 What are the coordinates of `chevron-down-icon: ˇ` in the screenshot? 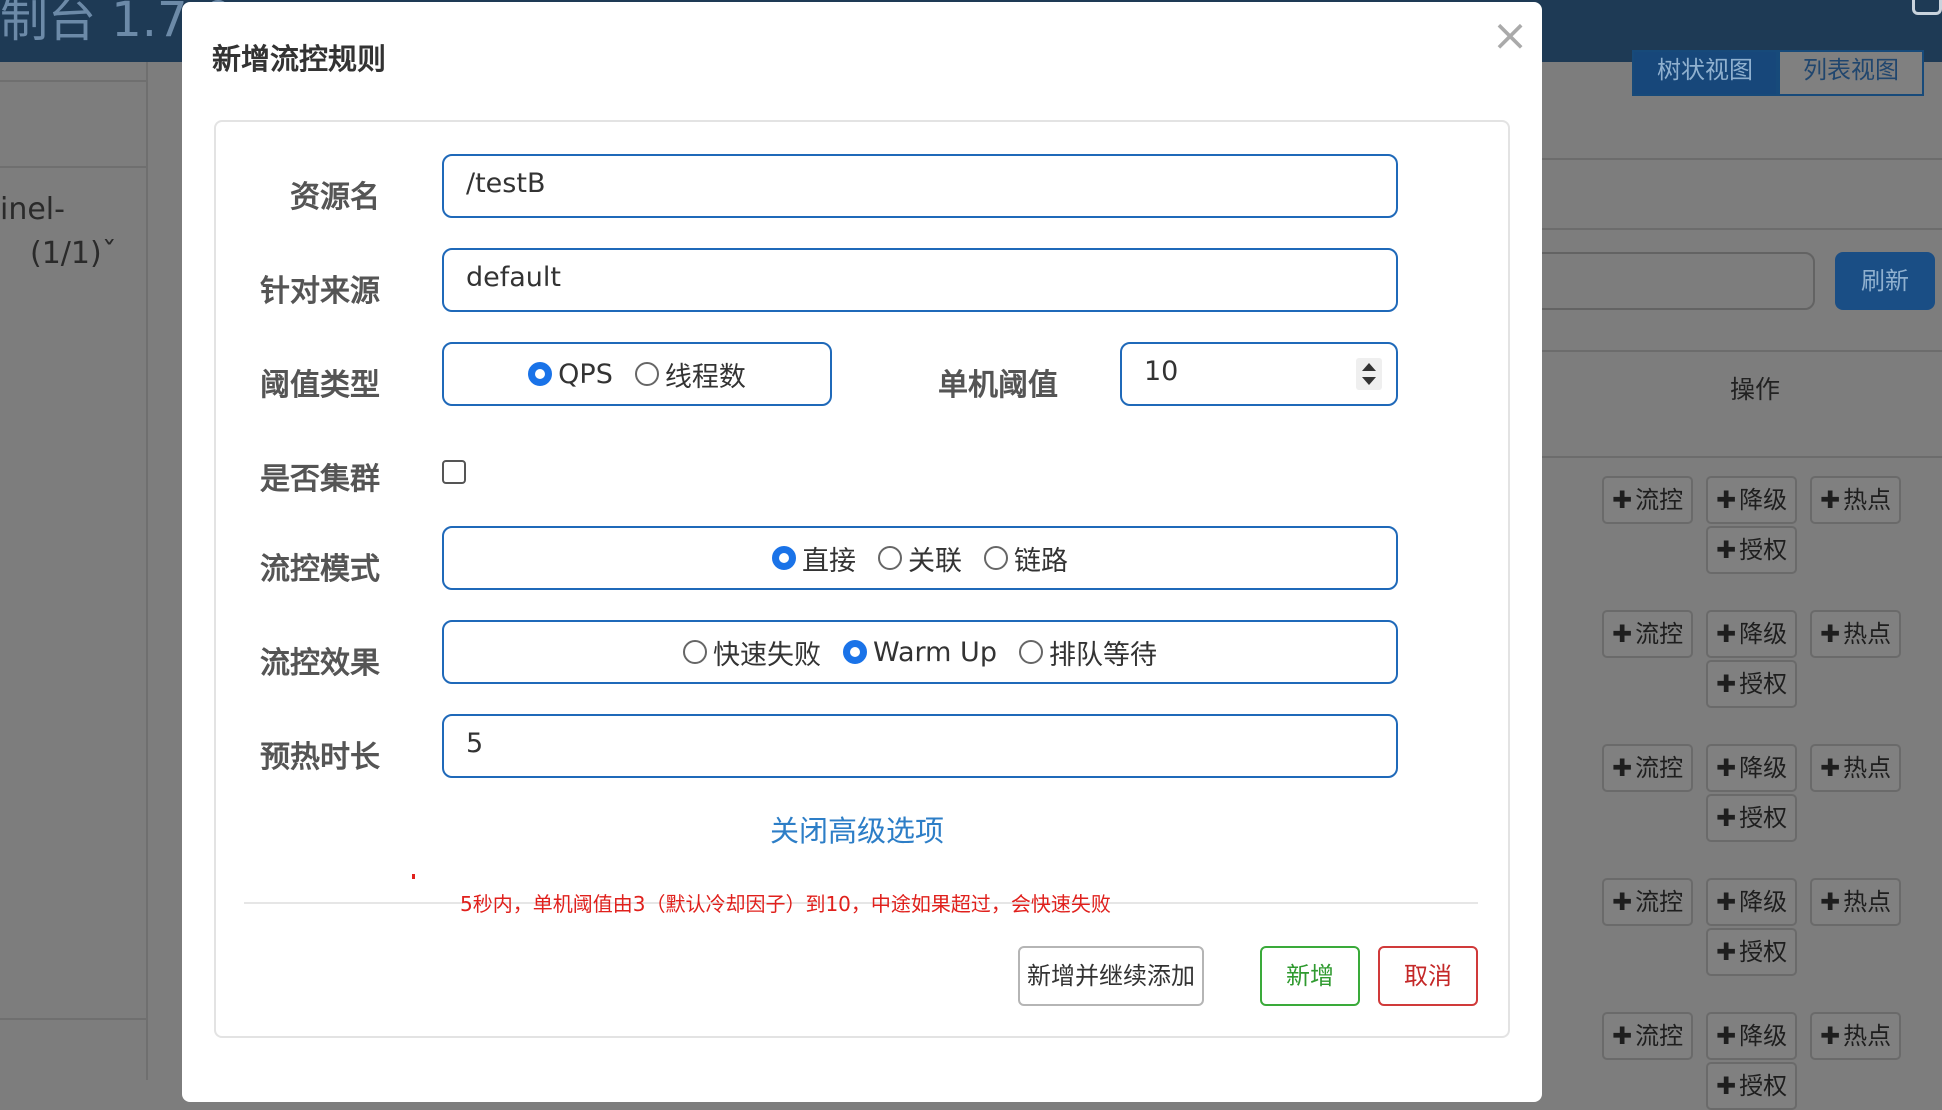 It's located at (109, 253).